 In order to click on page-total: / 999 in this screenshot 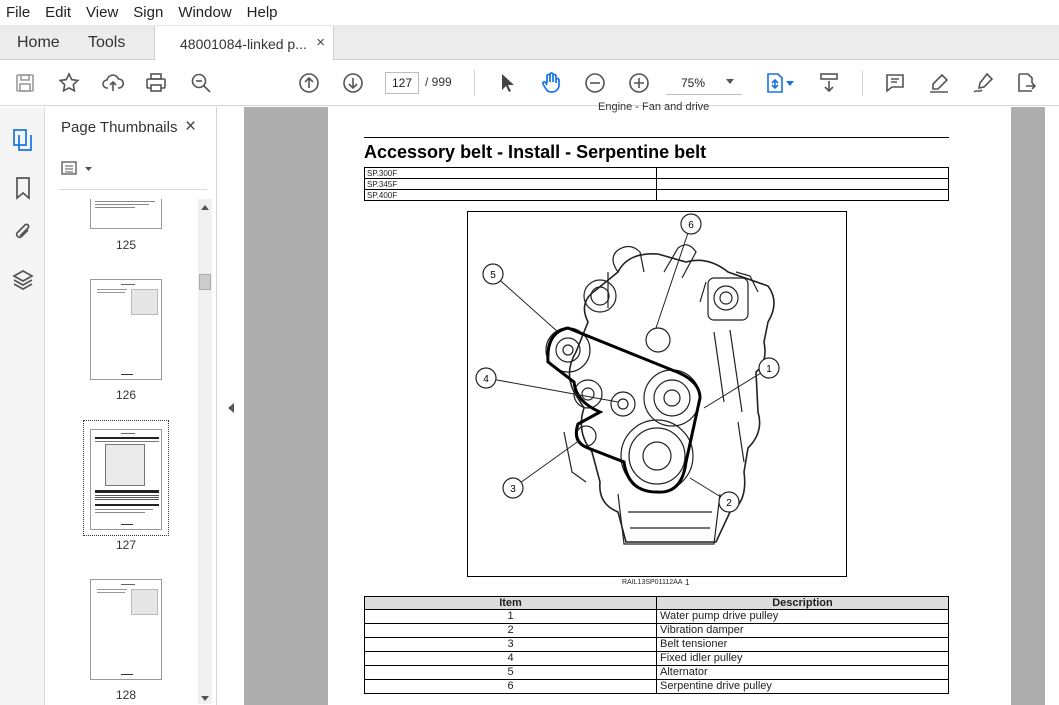, I will do `click(438, 82)`.